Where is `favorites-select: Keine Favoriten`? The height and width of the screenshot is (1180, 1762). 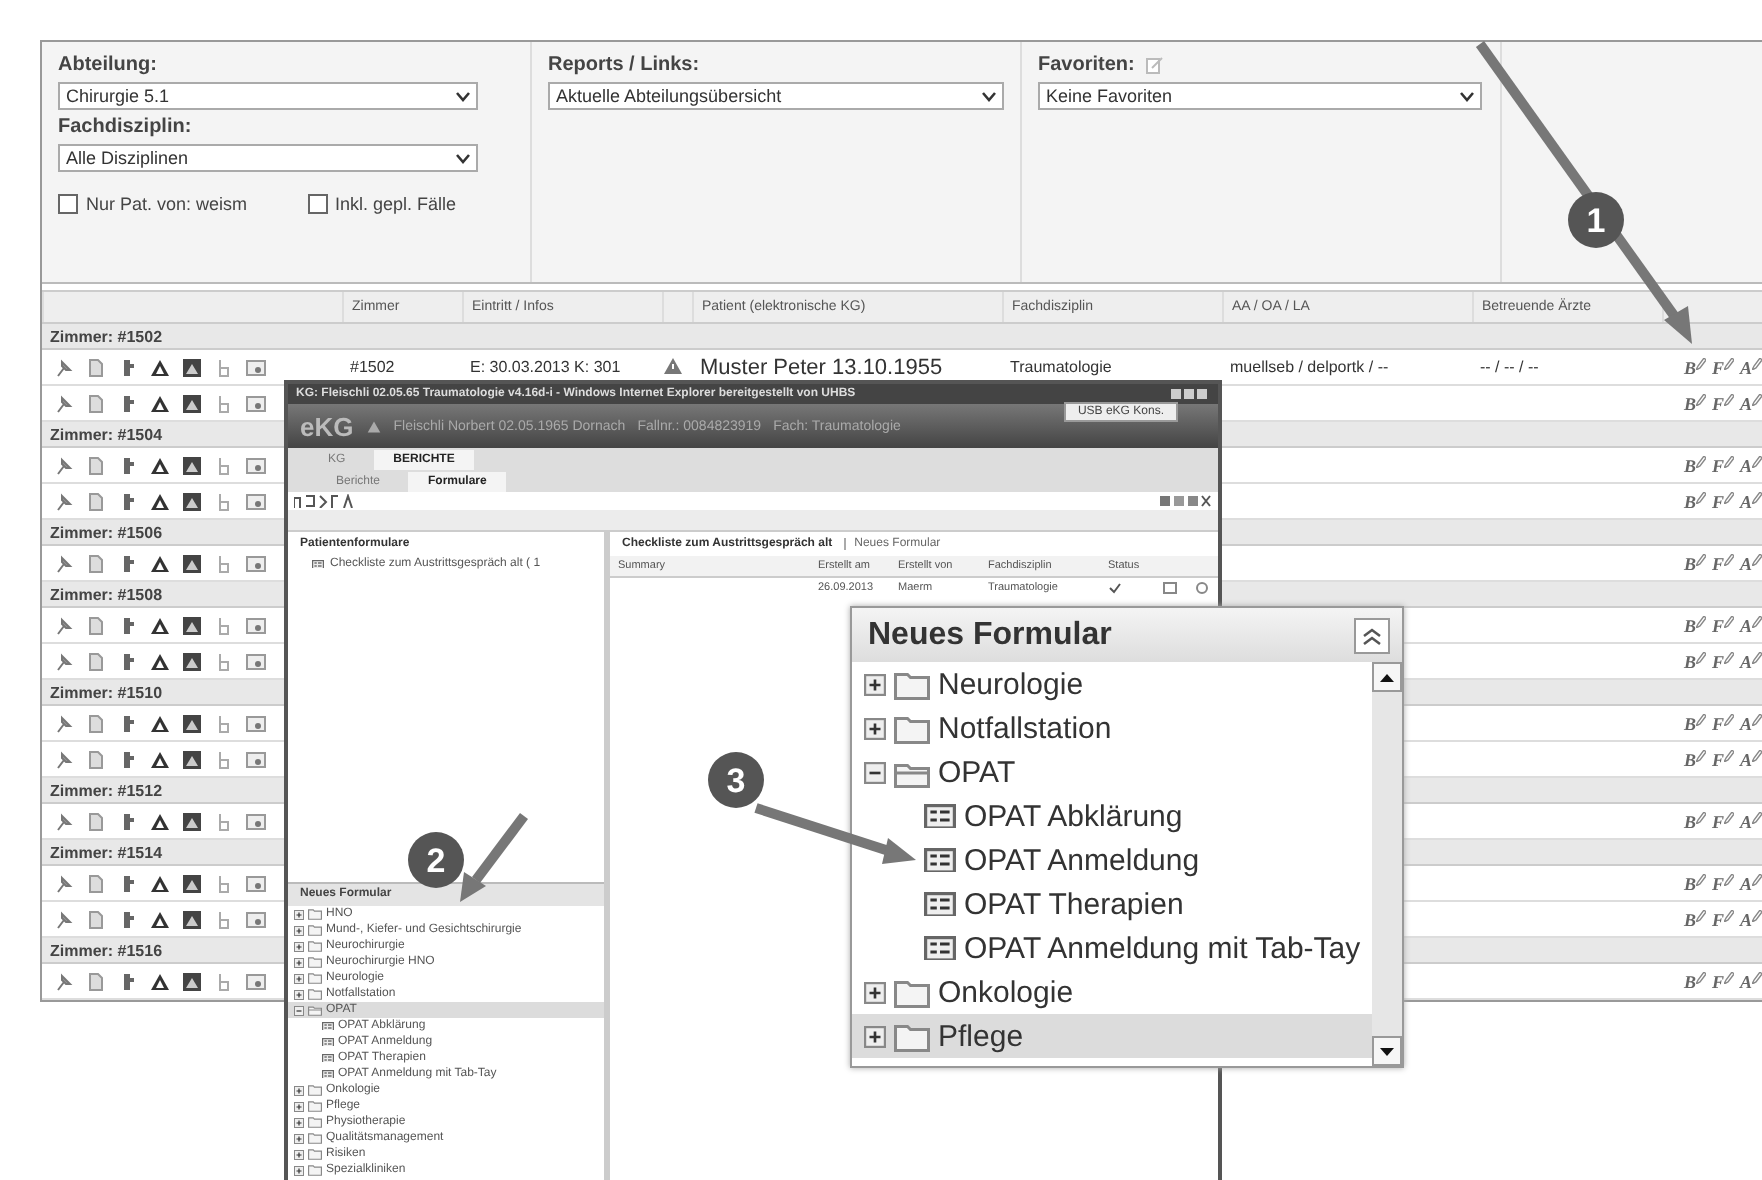
favorites-select: Keine Favoriten is located at coordinates (1260, 96).